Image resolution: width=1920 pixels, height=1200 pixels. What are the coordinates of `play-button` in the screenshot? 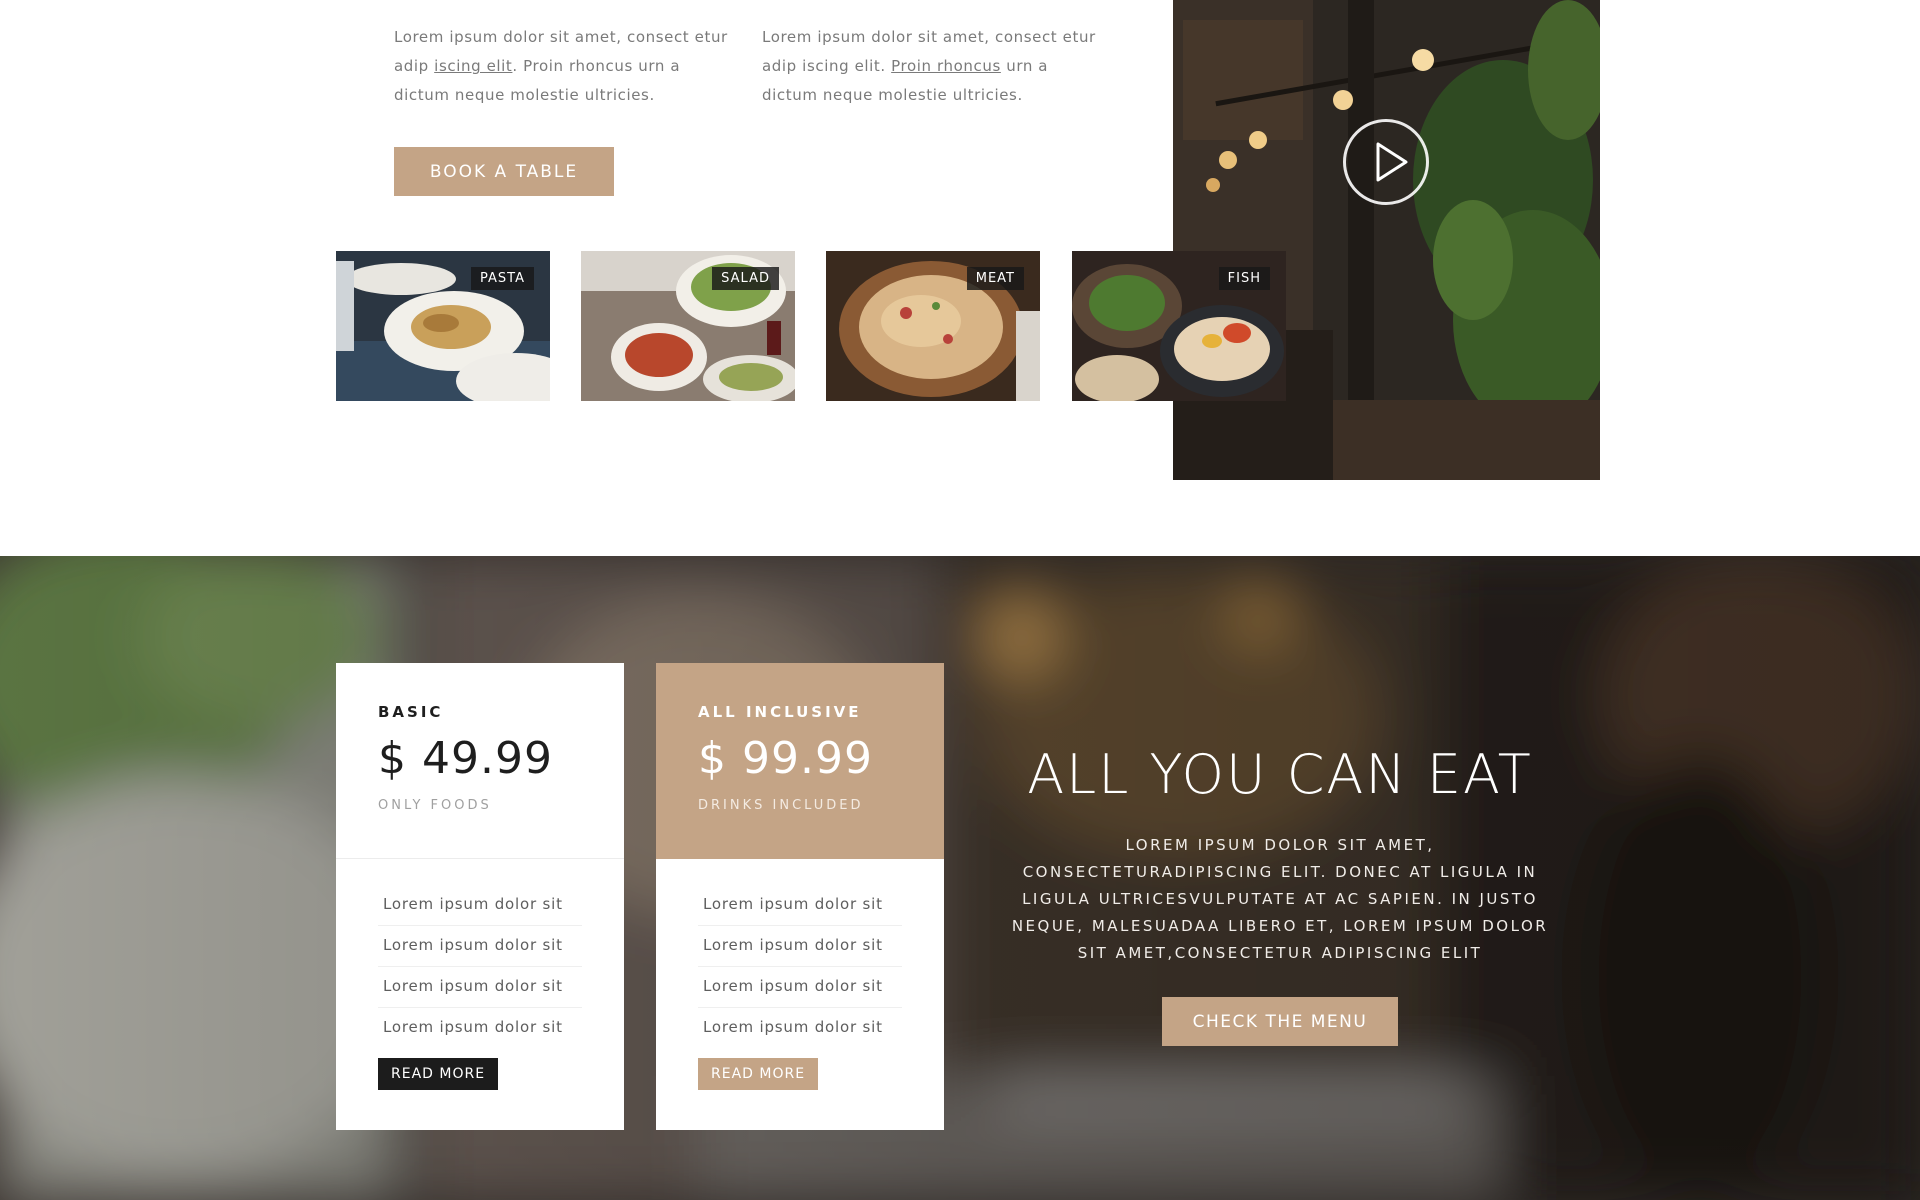 It's located at (1386, 162).